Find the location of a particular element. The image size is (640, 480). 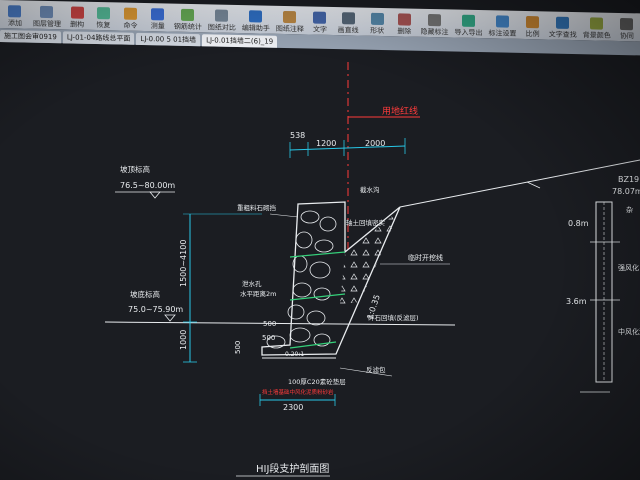

dim-500b: 500 is located at coordinates (268, 338).